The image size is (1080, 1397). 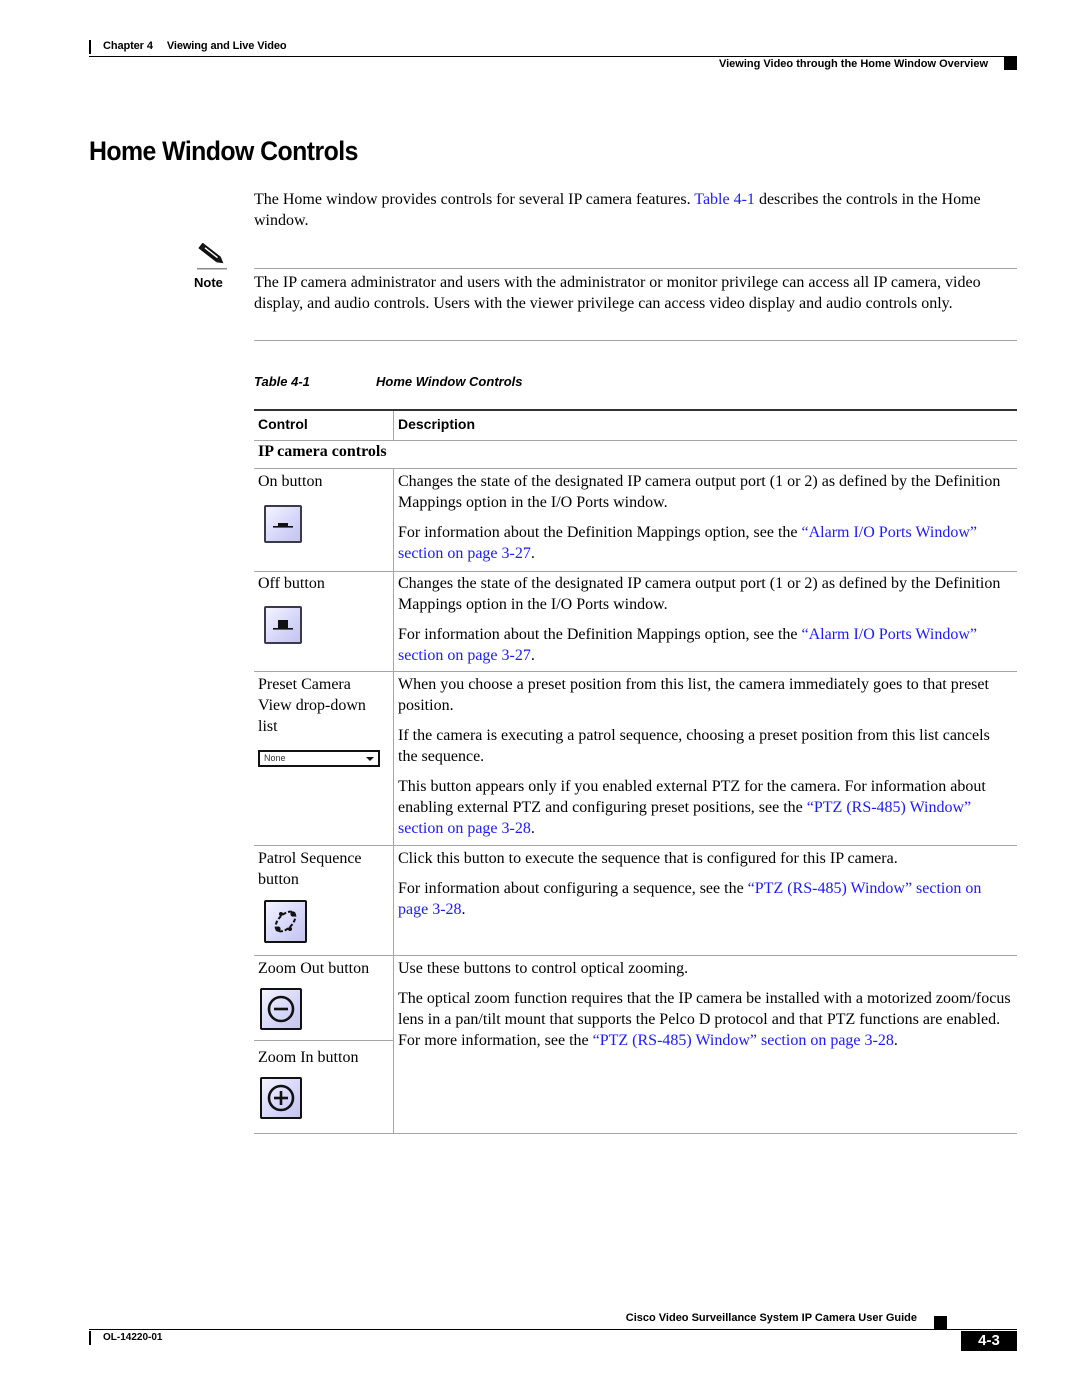 I want to click on patrol-sequence-icon, so click(x=285, y=921).